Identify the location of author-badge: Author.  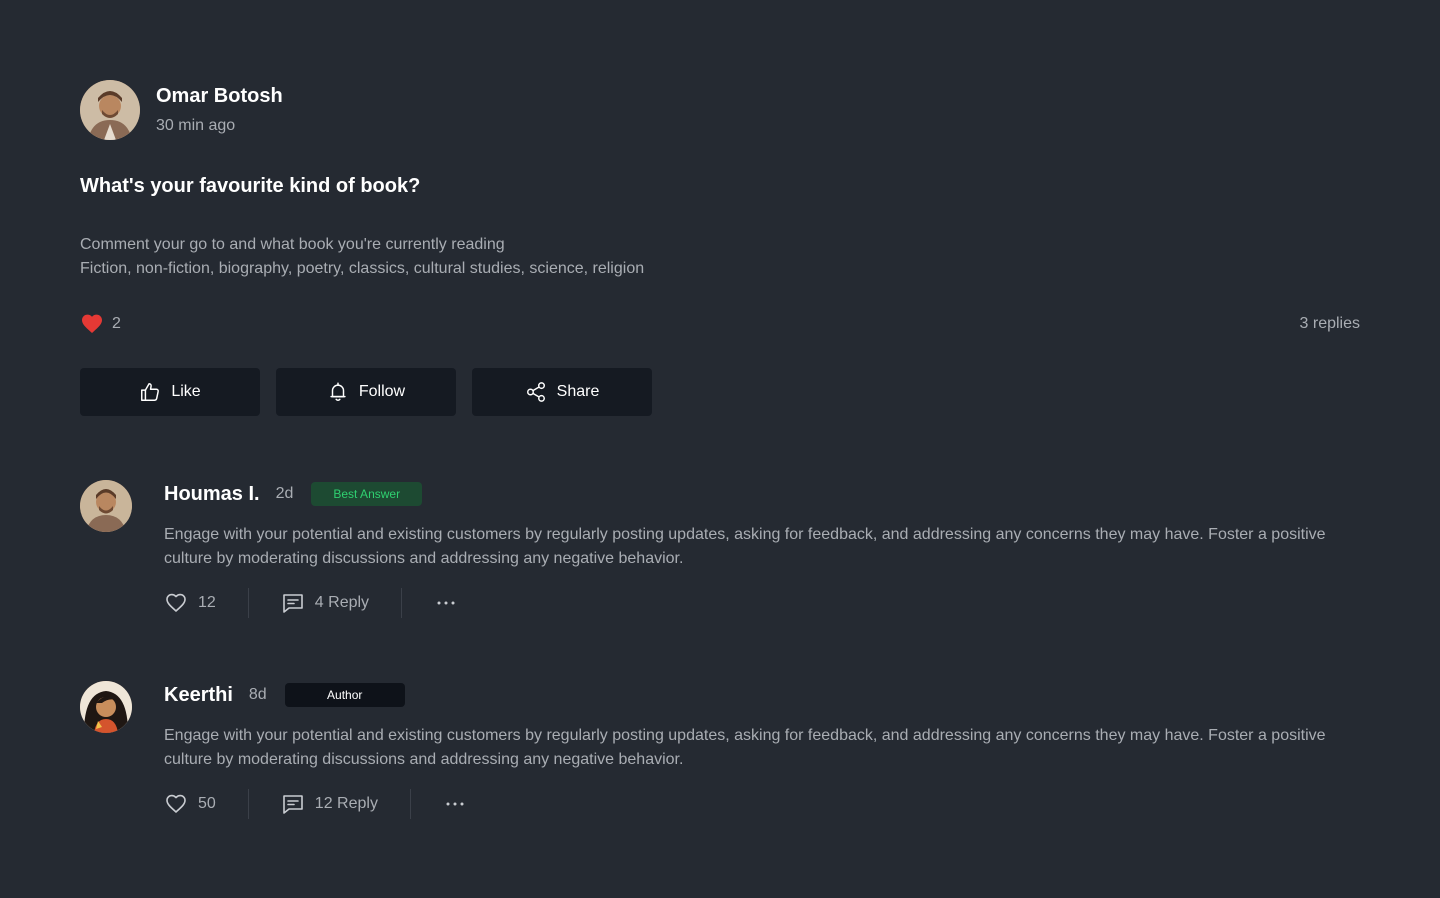
(344, 695).